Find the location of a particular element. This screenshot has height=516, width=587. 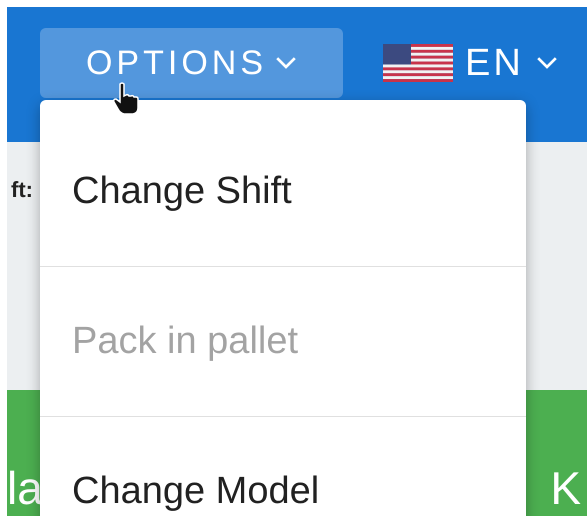

options-button: OPTIONS is located at coordinates (191, 63).